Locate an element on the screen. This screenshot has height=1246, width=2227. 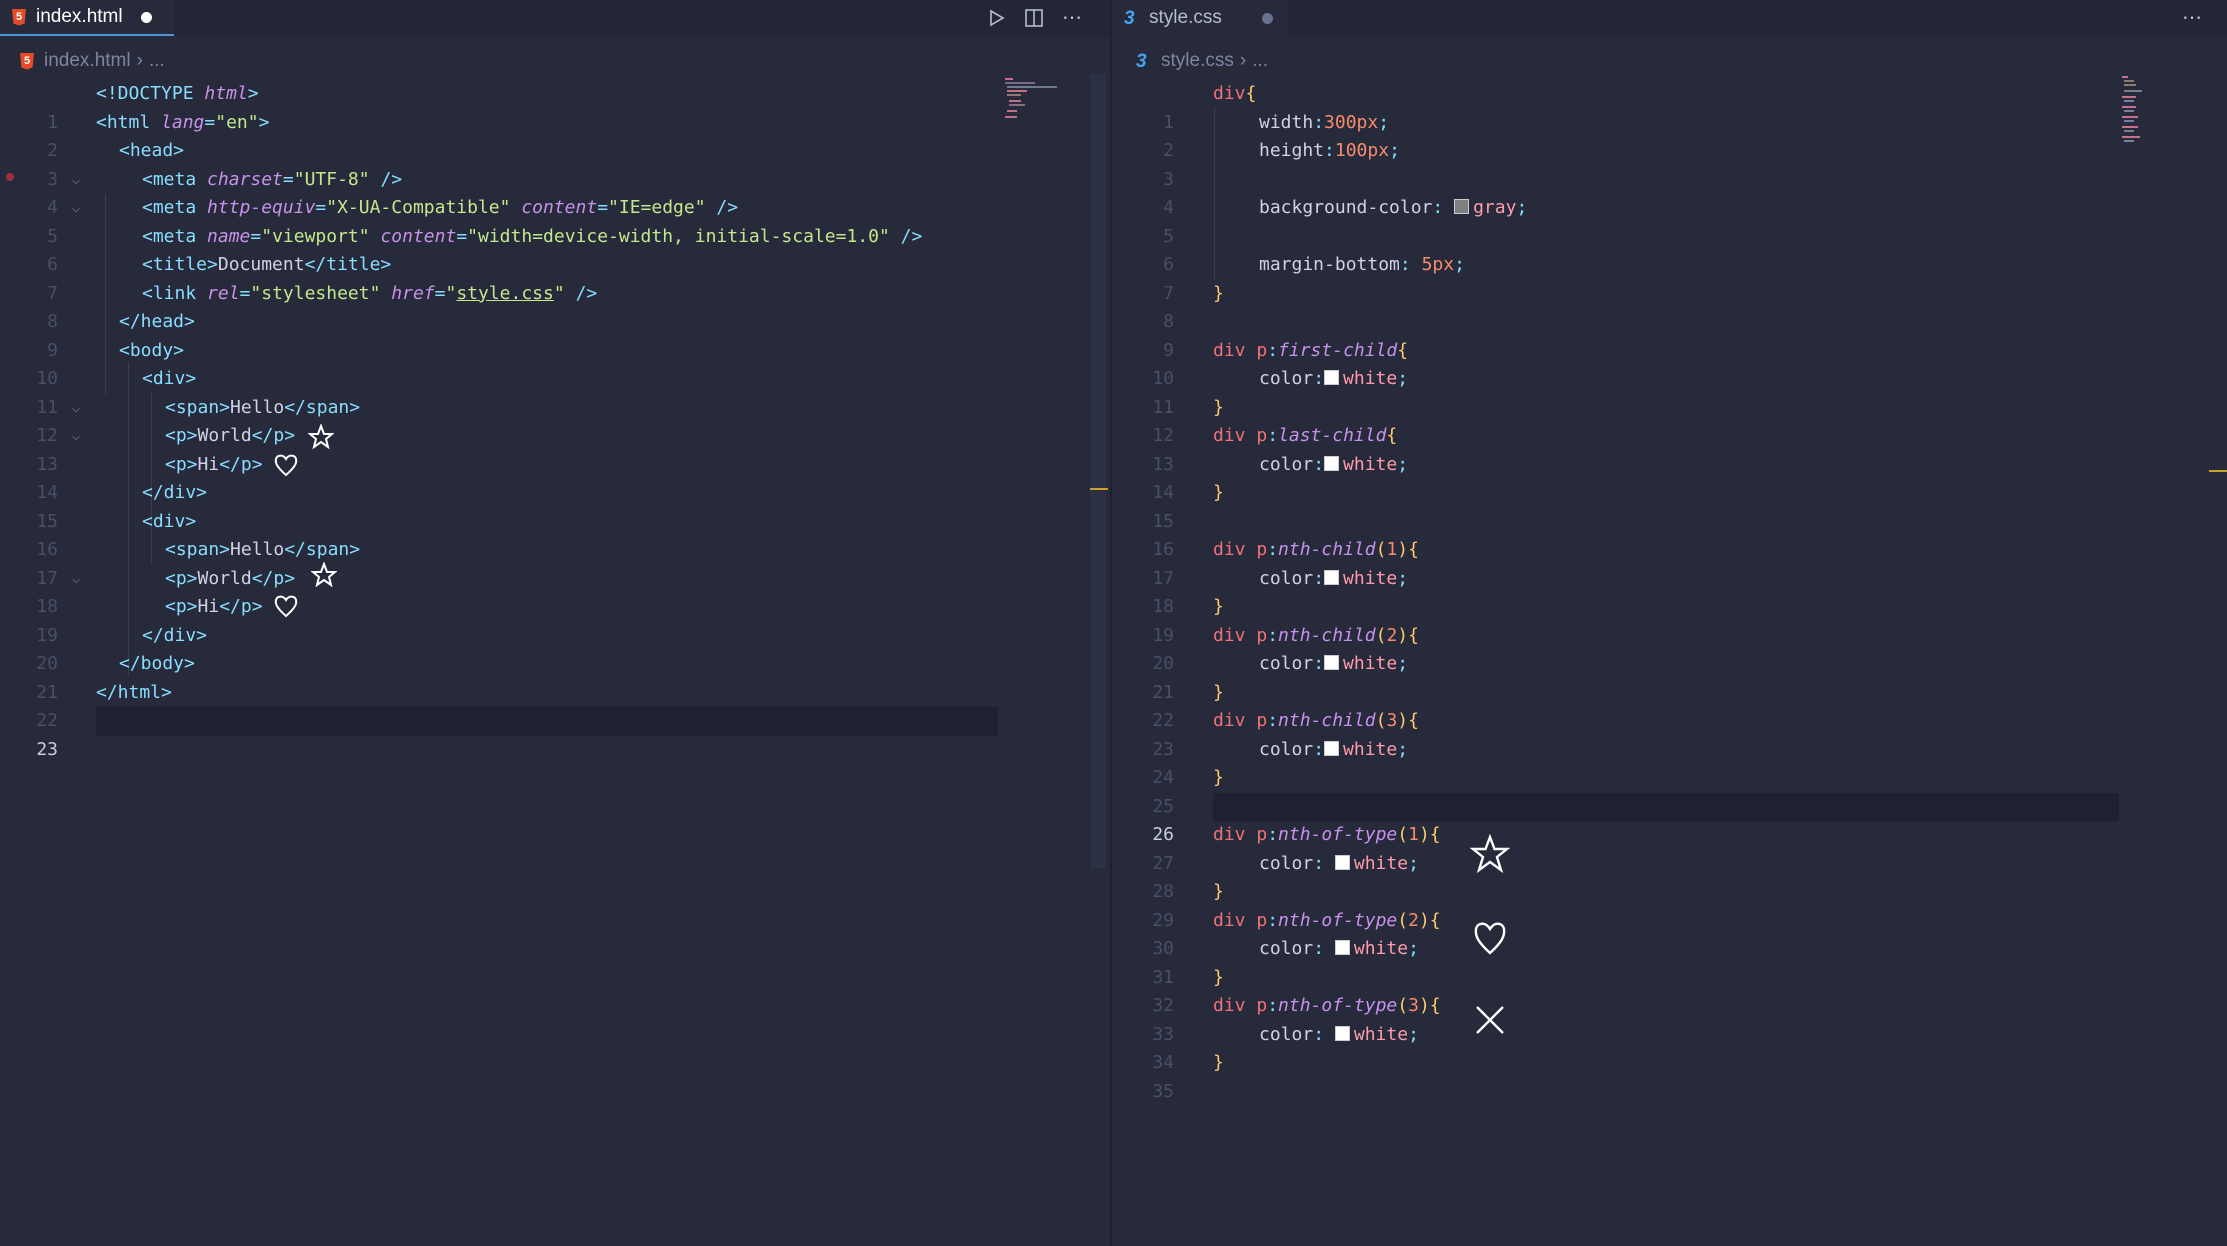
code-line: 21 </body> is located at coordinates (555, 676).